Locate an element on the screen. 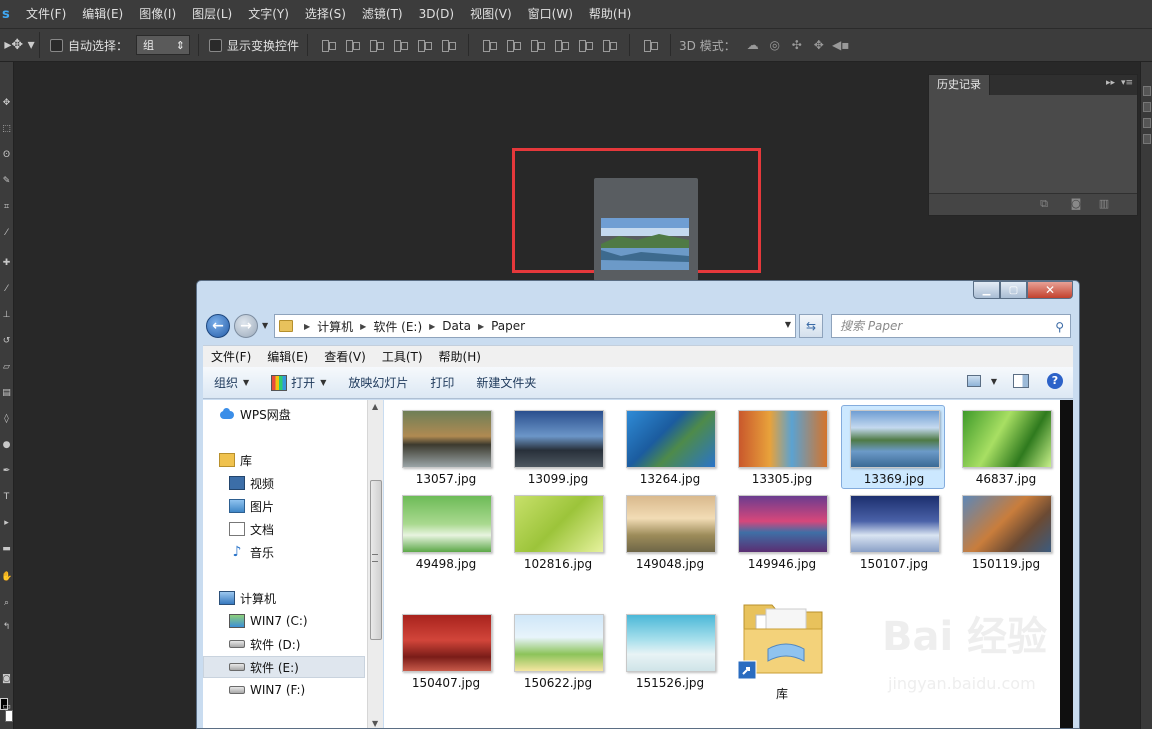 The width and height of the screenshot is (1152, 729). history-tab: 历史记录 is located at coordinates (959, 85).